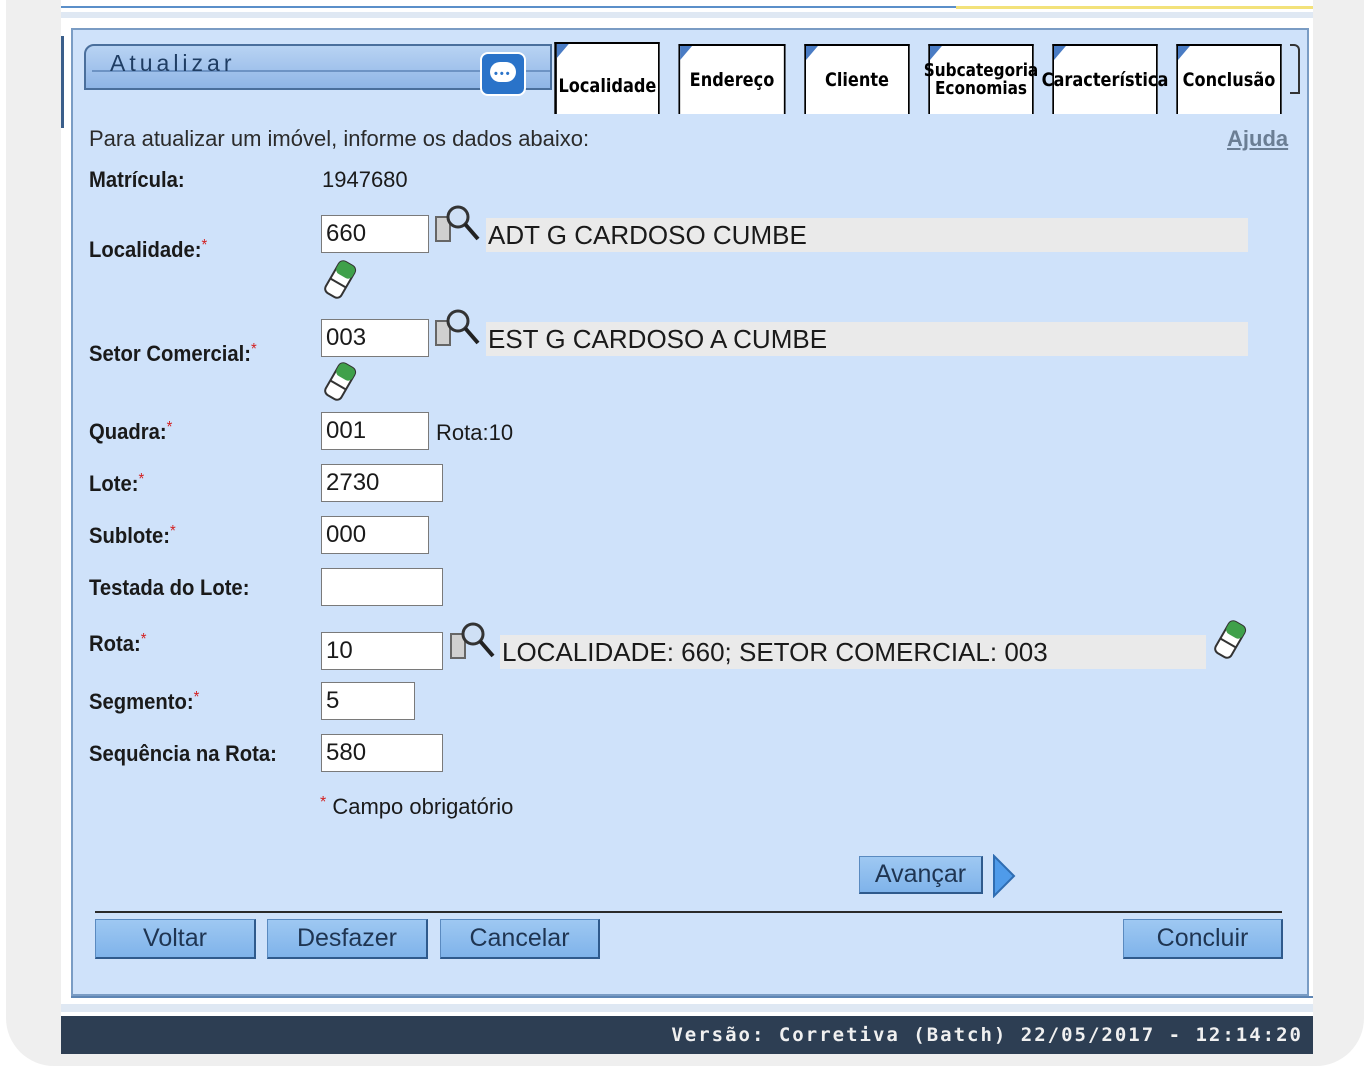  What do you see at coordinates (1134, 7) in the screenshot?
I see `top-stripe-accent` at bounding box center [1134, 7].